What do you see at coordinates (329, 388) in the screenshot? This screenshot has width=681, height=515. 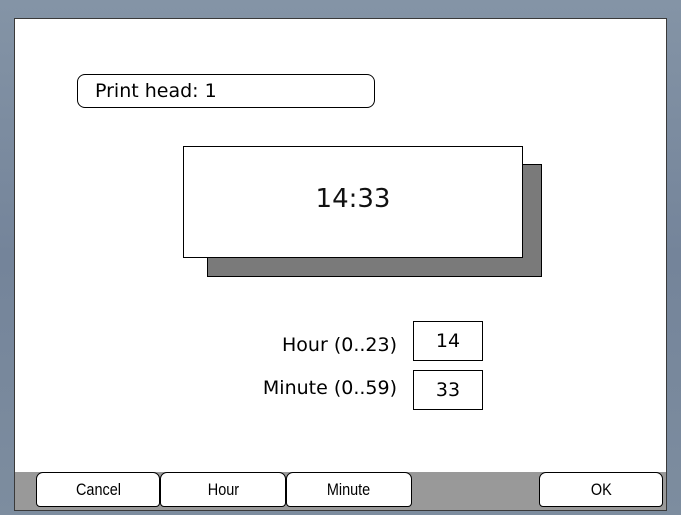 I see `minute-label: Minute (0..59)` at bounding box center [329, 388].